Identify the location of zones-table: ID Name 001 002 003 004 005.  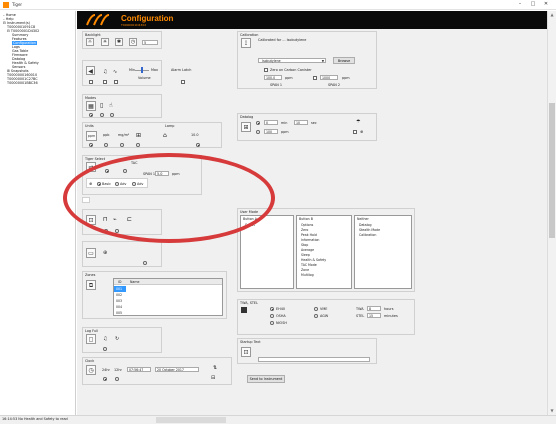
(168, 297).